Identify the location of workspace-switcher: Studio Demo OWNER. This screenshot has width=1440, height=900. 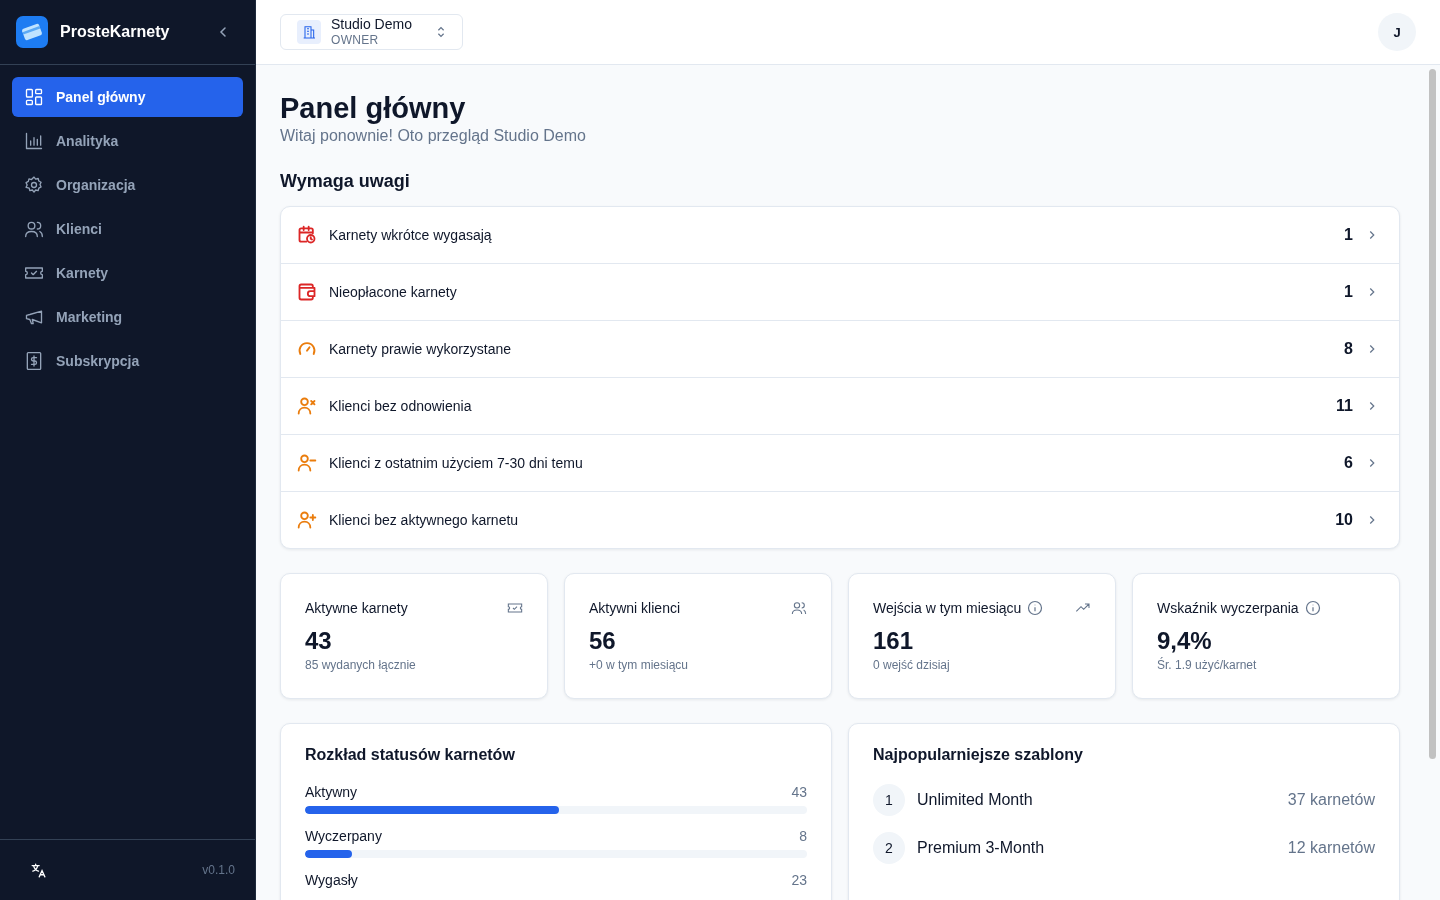
(371, 32).